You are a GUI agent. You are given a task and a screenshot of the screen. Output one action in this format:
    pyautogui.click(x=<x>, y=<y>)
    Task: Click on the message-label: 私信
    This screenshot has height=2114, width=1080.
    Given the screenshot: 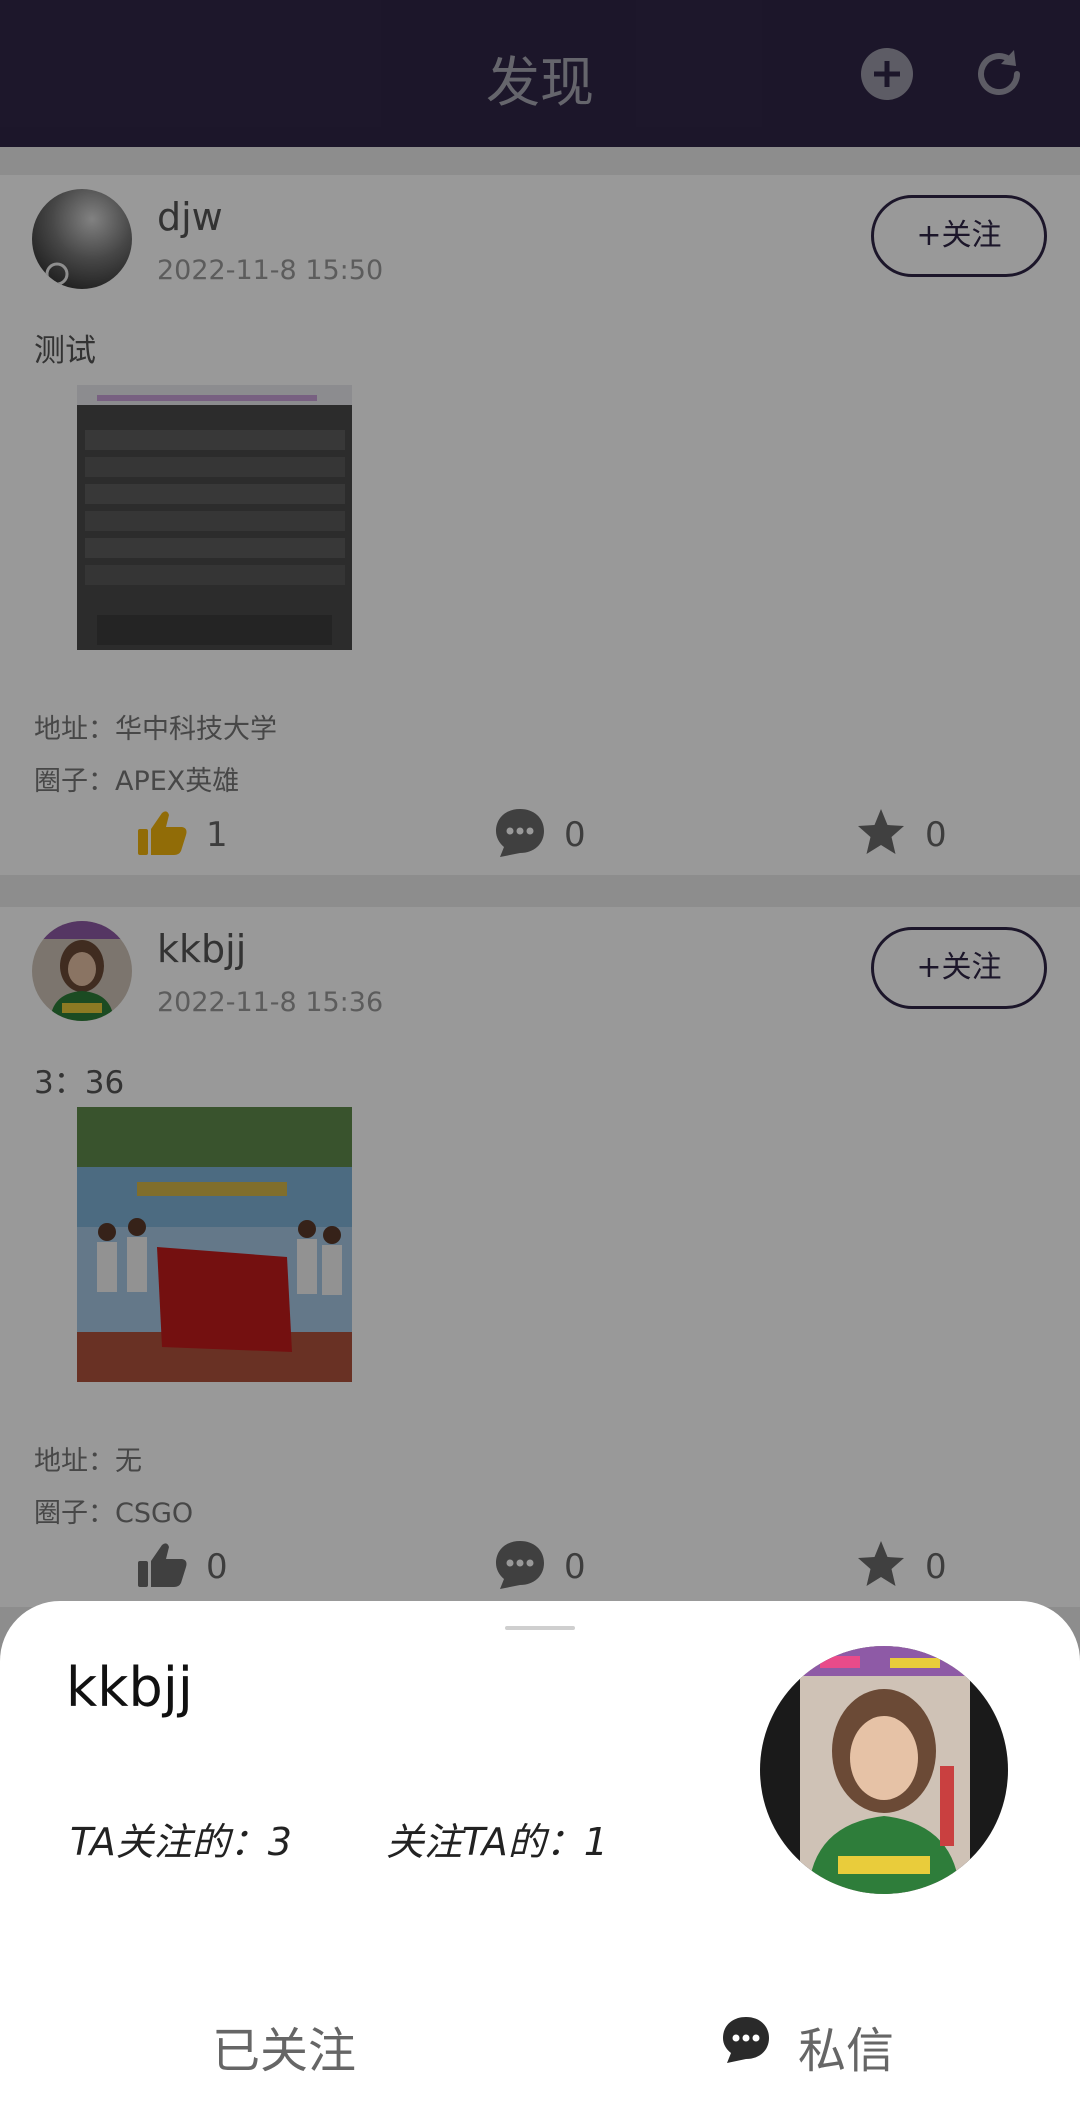 What is the action you would take?
    pyautogui.click(x=846, y=2051)
    